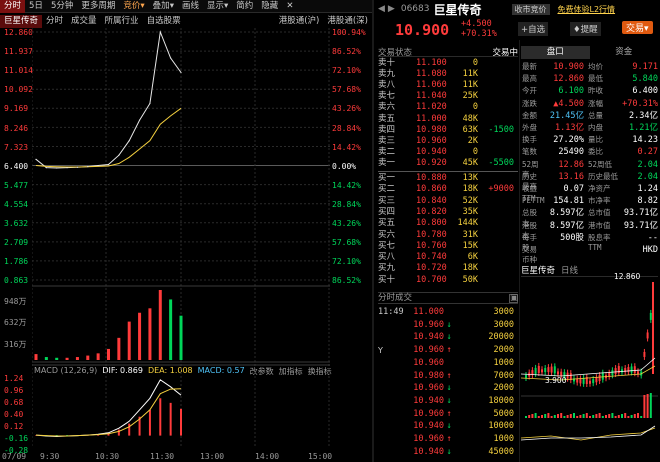 This screenshot has width=660, height=462. What do you see at coordinates (555, 52) in the screenshot?
I see `tab-orderbook: 盘口` at bounding box center [555, 52].